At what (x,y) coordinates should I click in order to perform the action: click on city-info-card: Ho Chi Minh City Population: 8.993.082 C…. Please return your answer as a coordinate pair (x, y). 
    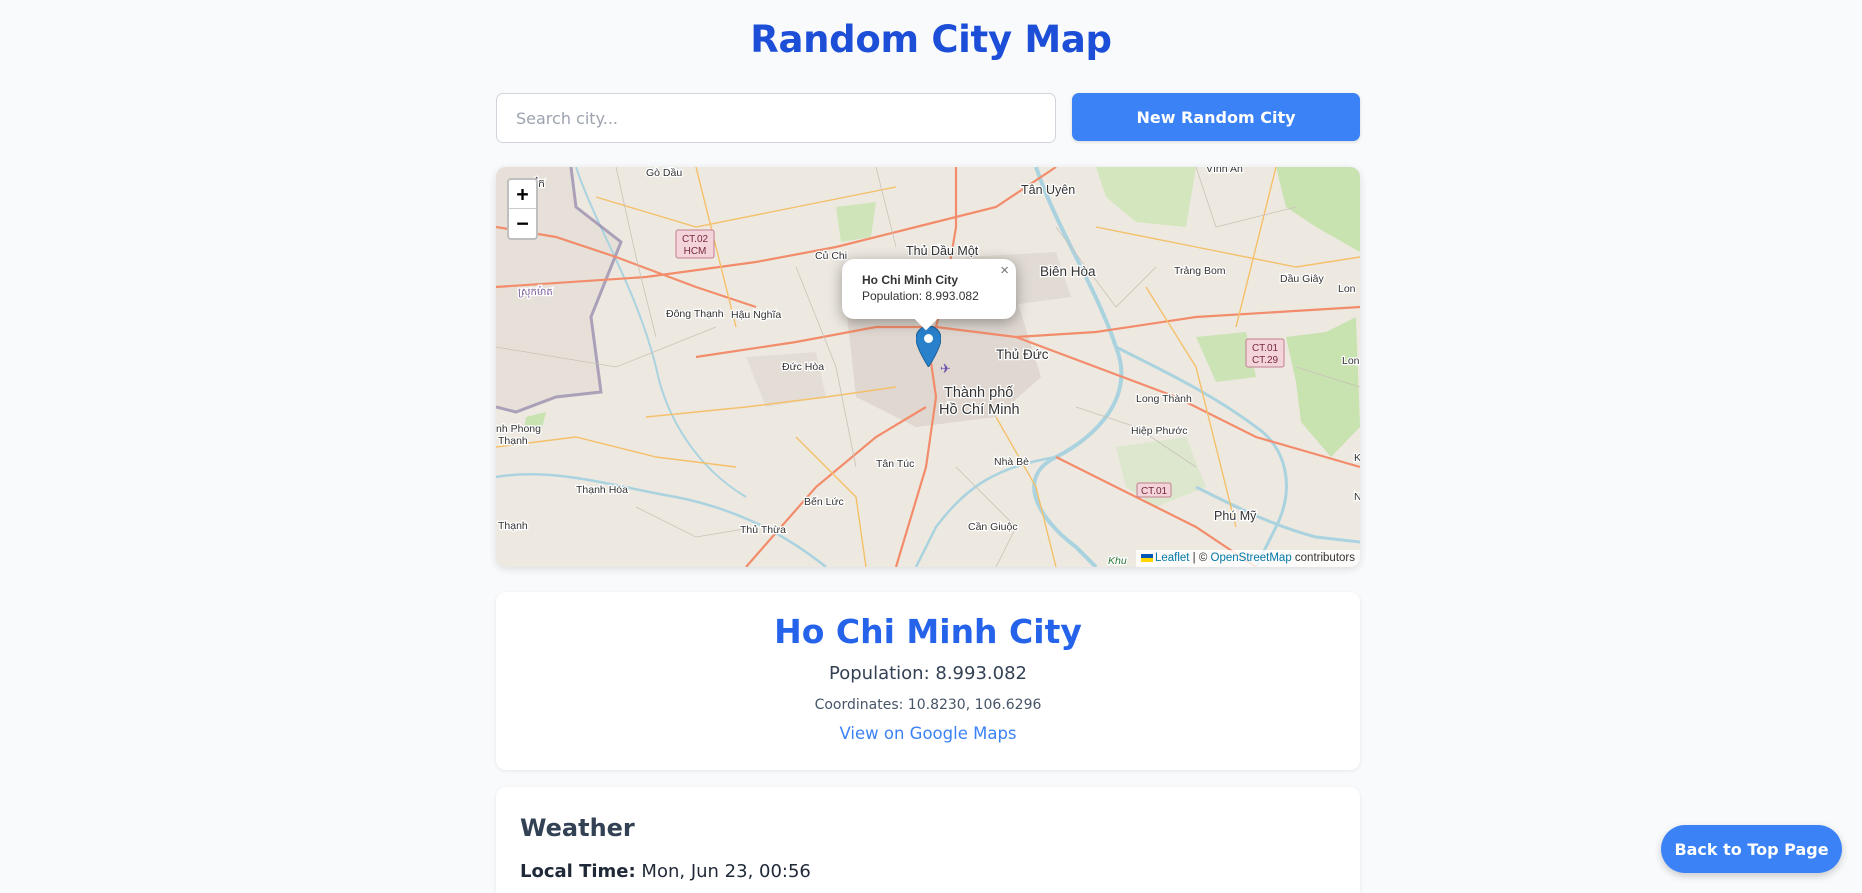
    Looking at the image, I should click on (928, 681).